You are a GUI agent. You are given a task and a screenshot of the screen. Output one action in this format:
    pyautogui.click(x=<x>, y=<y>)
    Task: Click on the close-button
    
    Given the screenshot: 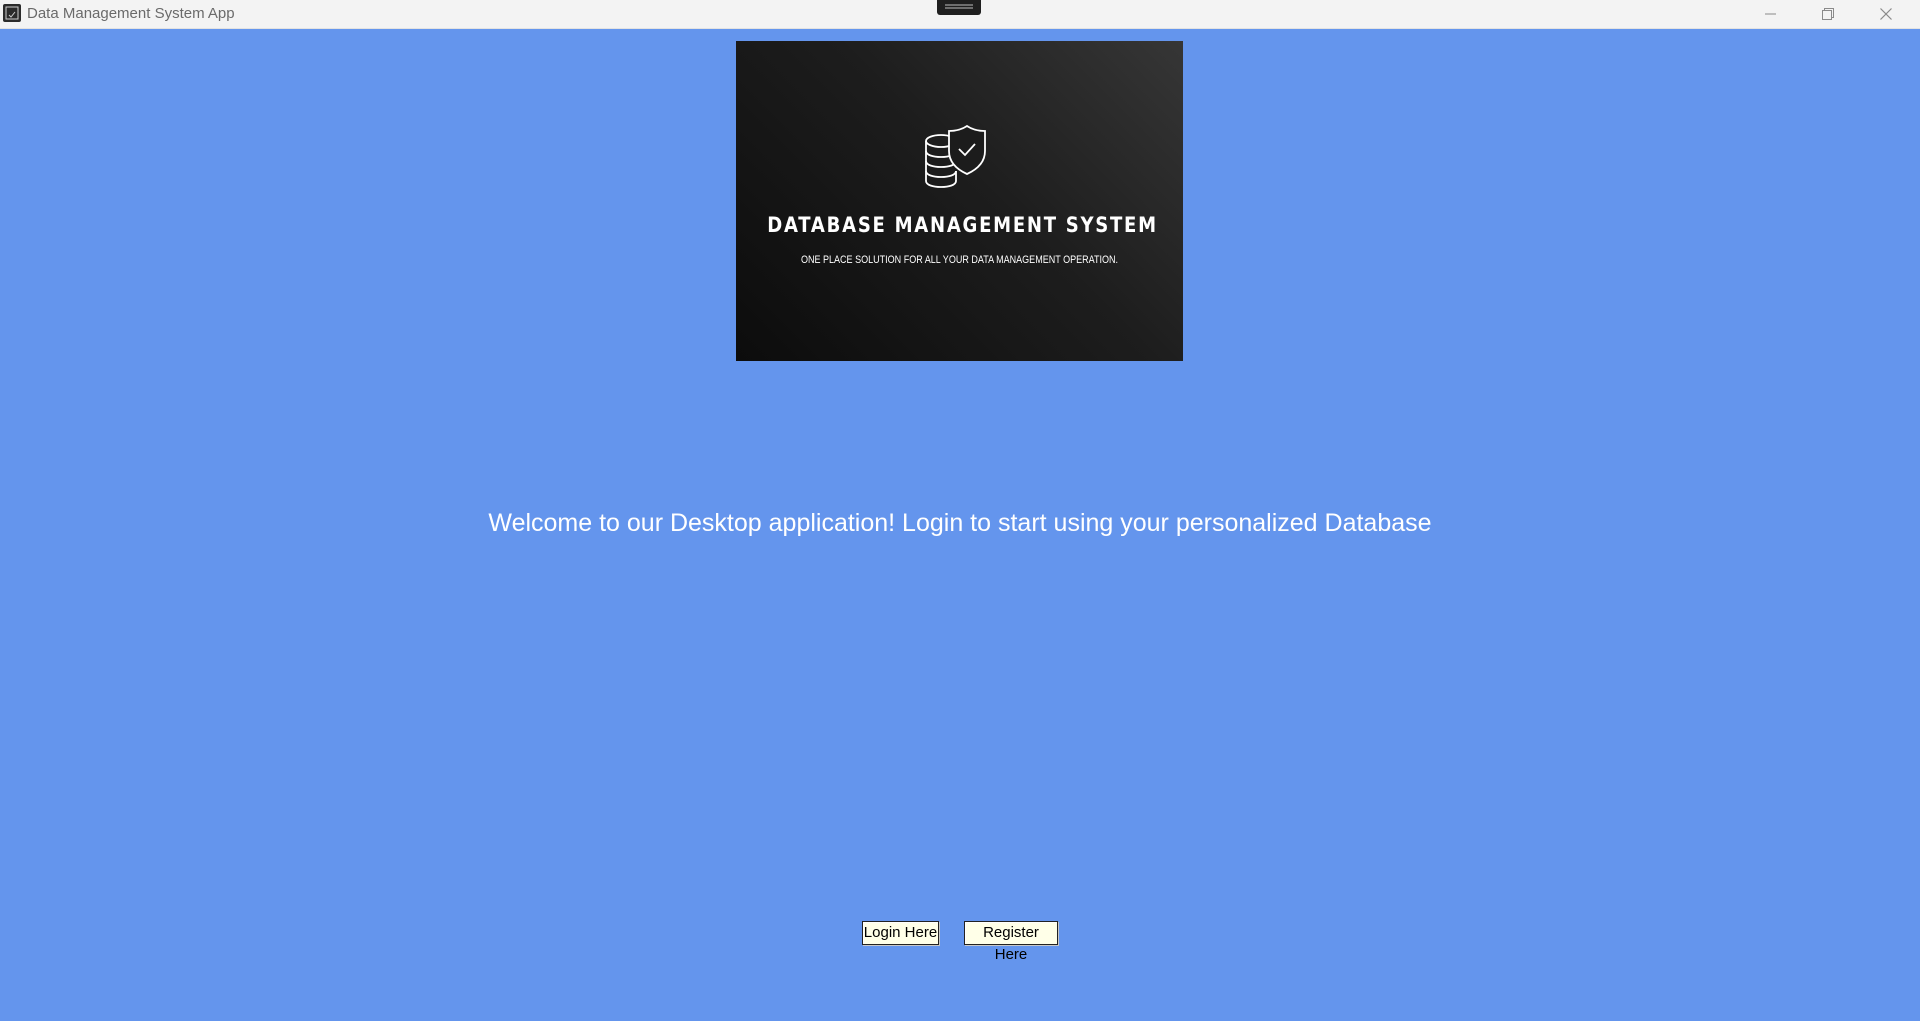 What is the action you would take?
    pyautogui.click(x=1886, y=14)
    